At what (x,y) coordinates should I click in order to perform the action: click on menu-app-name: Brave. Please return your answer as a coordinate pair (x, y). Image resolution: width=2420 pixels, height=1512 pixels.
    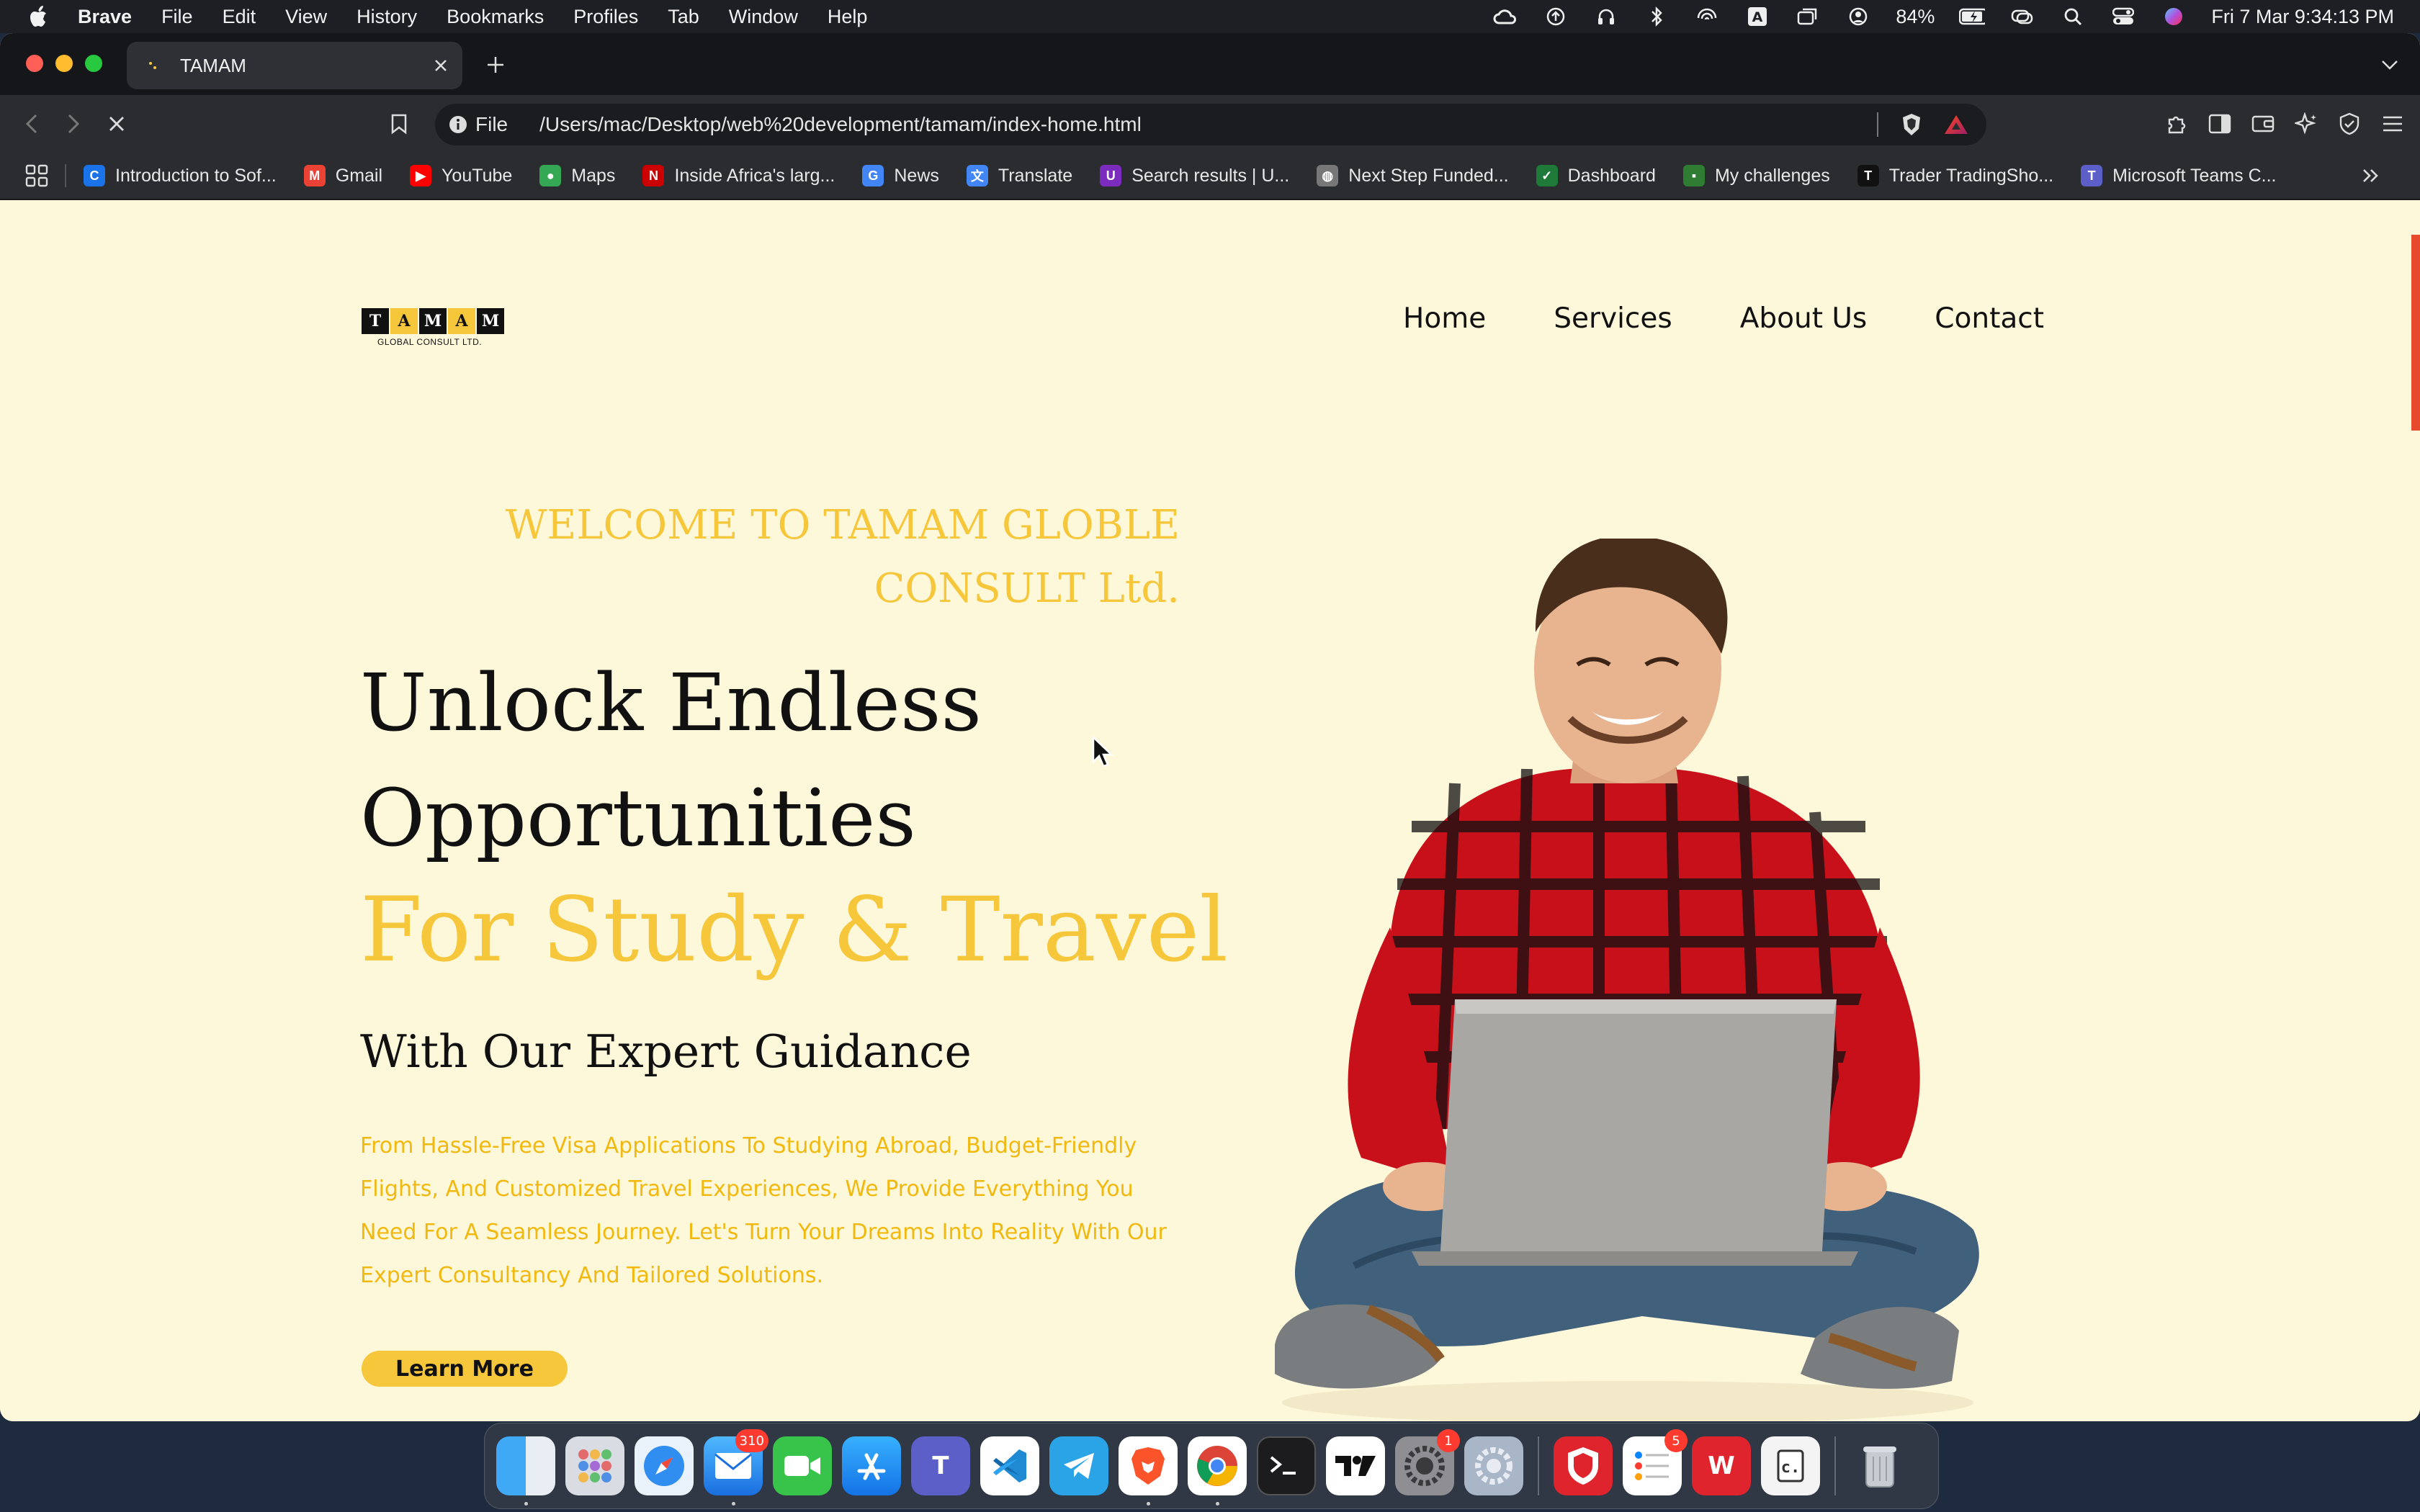
    Looking at the image, I should click on (105, 17).